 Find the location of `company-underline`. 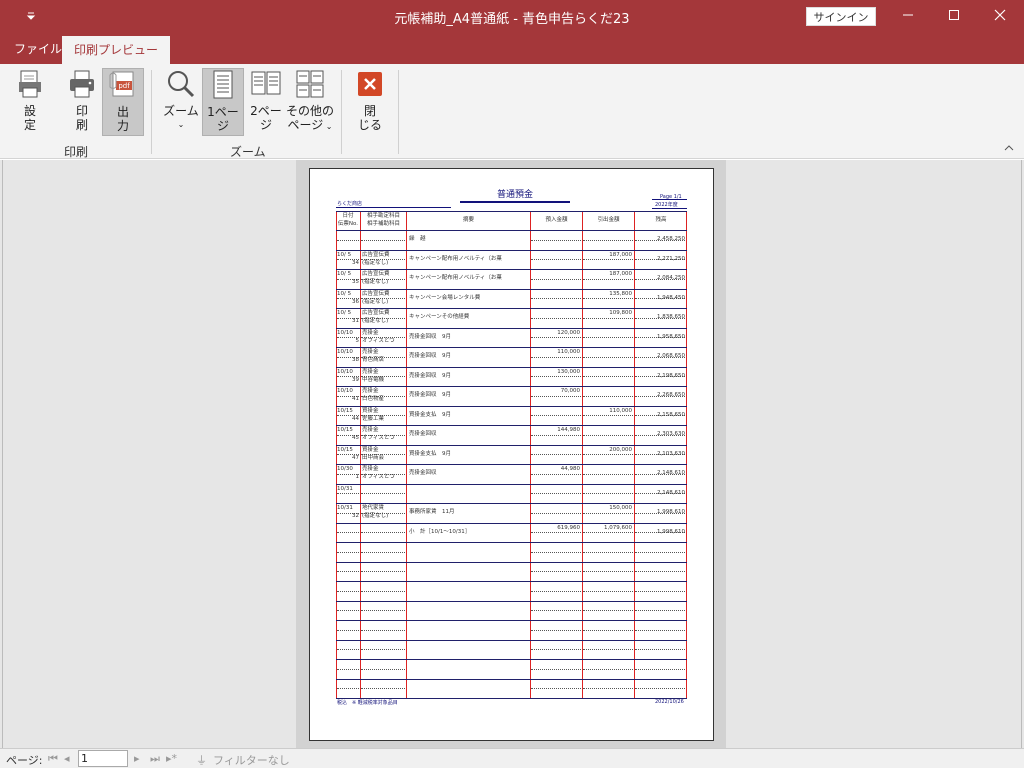

company-underline is located at coordinates (393, 207).